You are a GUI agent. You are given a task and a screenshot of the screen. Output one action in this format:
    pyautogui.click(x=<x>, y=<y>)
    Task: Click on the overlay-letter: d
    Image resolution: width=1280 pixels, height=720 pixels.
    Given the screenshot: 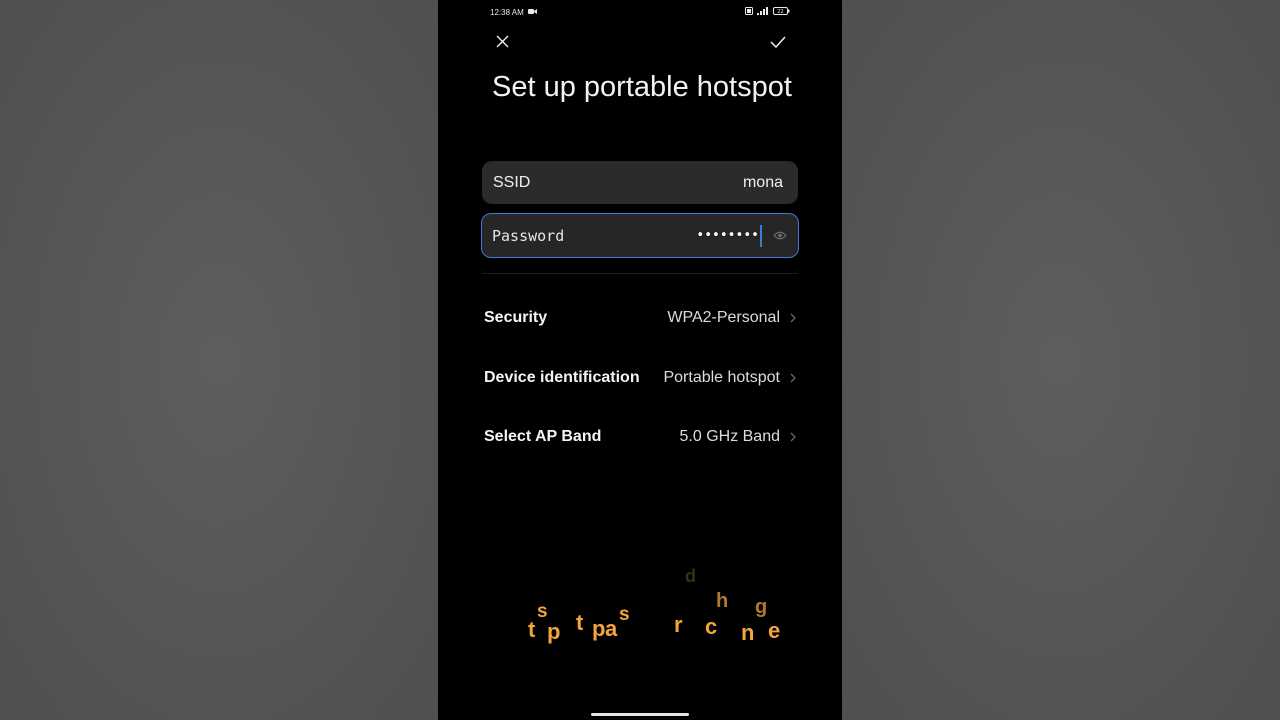 What is the action you would take?
    pyautogui.click(x=690, y=576)
    